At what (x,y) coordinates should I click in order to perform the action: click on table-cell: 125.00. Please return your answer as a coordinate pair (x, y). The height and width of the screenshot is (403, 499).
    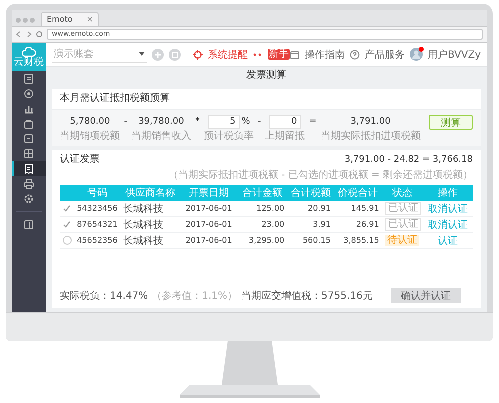
    Looking at the image, I should click on (262, 208).